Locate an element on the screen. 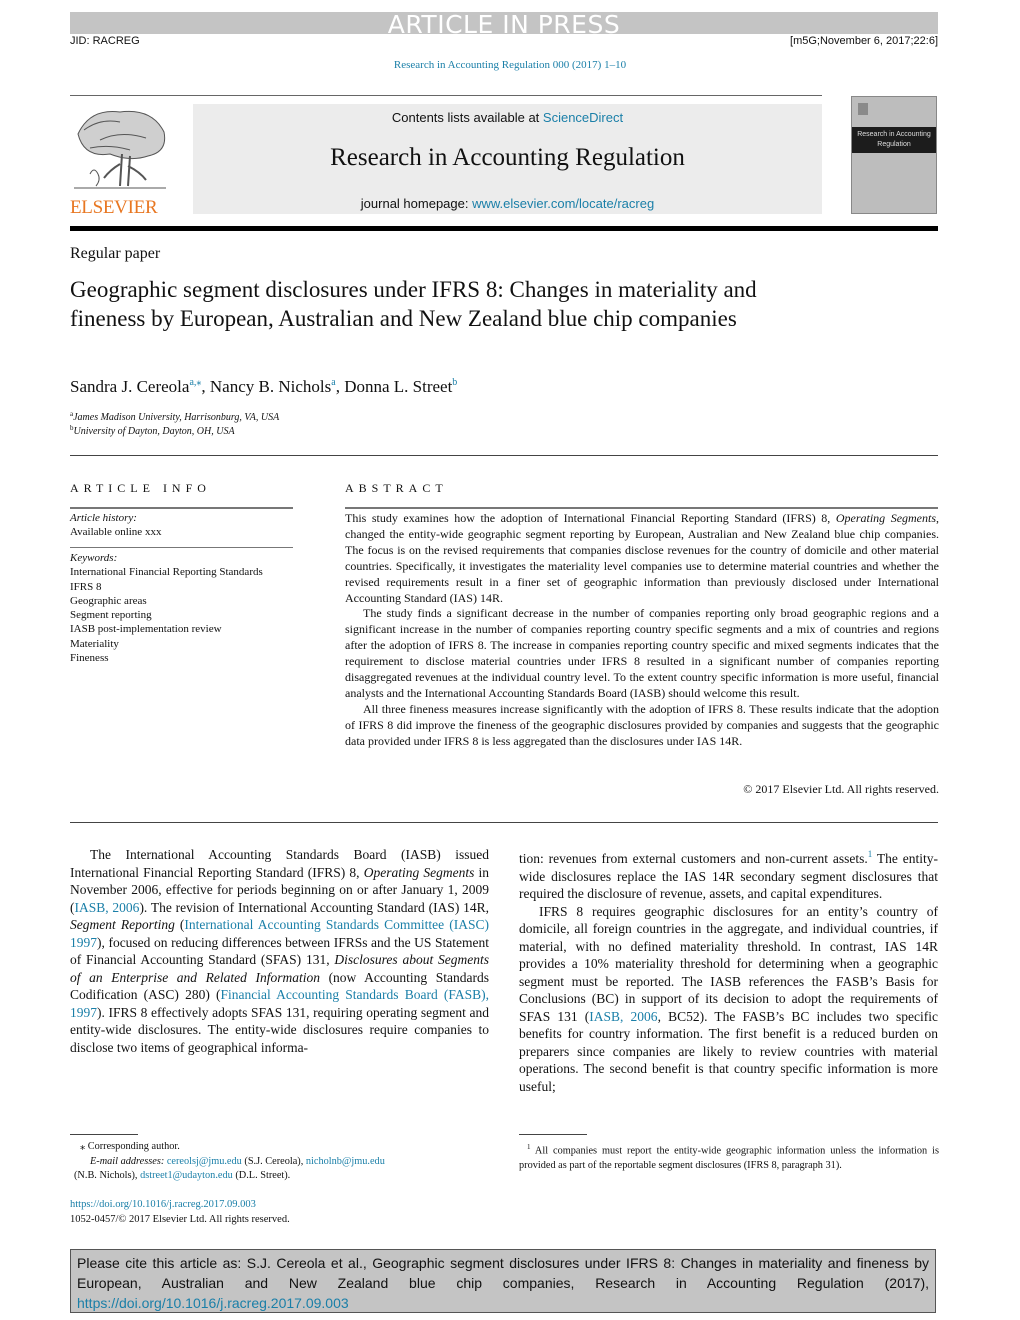 This screenshot has width=1020, height=1320. article-in-press-banner: ARTICLE IN PRESS is located at coordinates (504, 25).